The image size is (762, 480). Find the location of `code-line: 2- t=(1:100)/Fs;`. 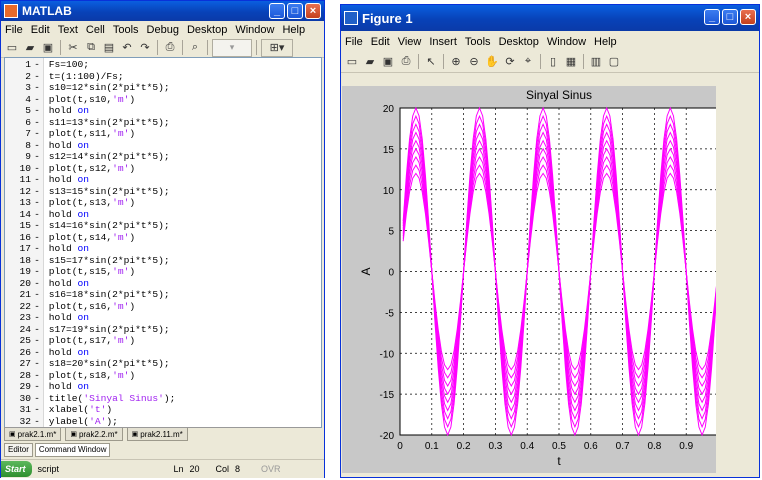

code-line: 2- t=(1:100)/Fs; is located at coordinates (64, 77).